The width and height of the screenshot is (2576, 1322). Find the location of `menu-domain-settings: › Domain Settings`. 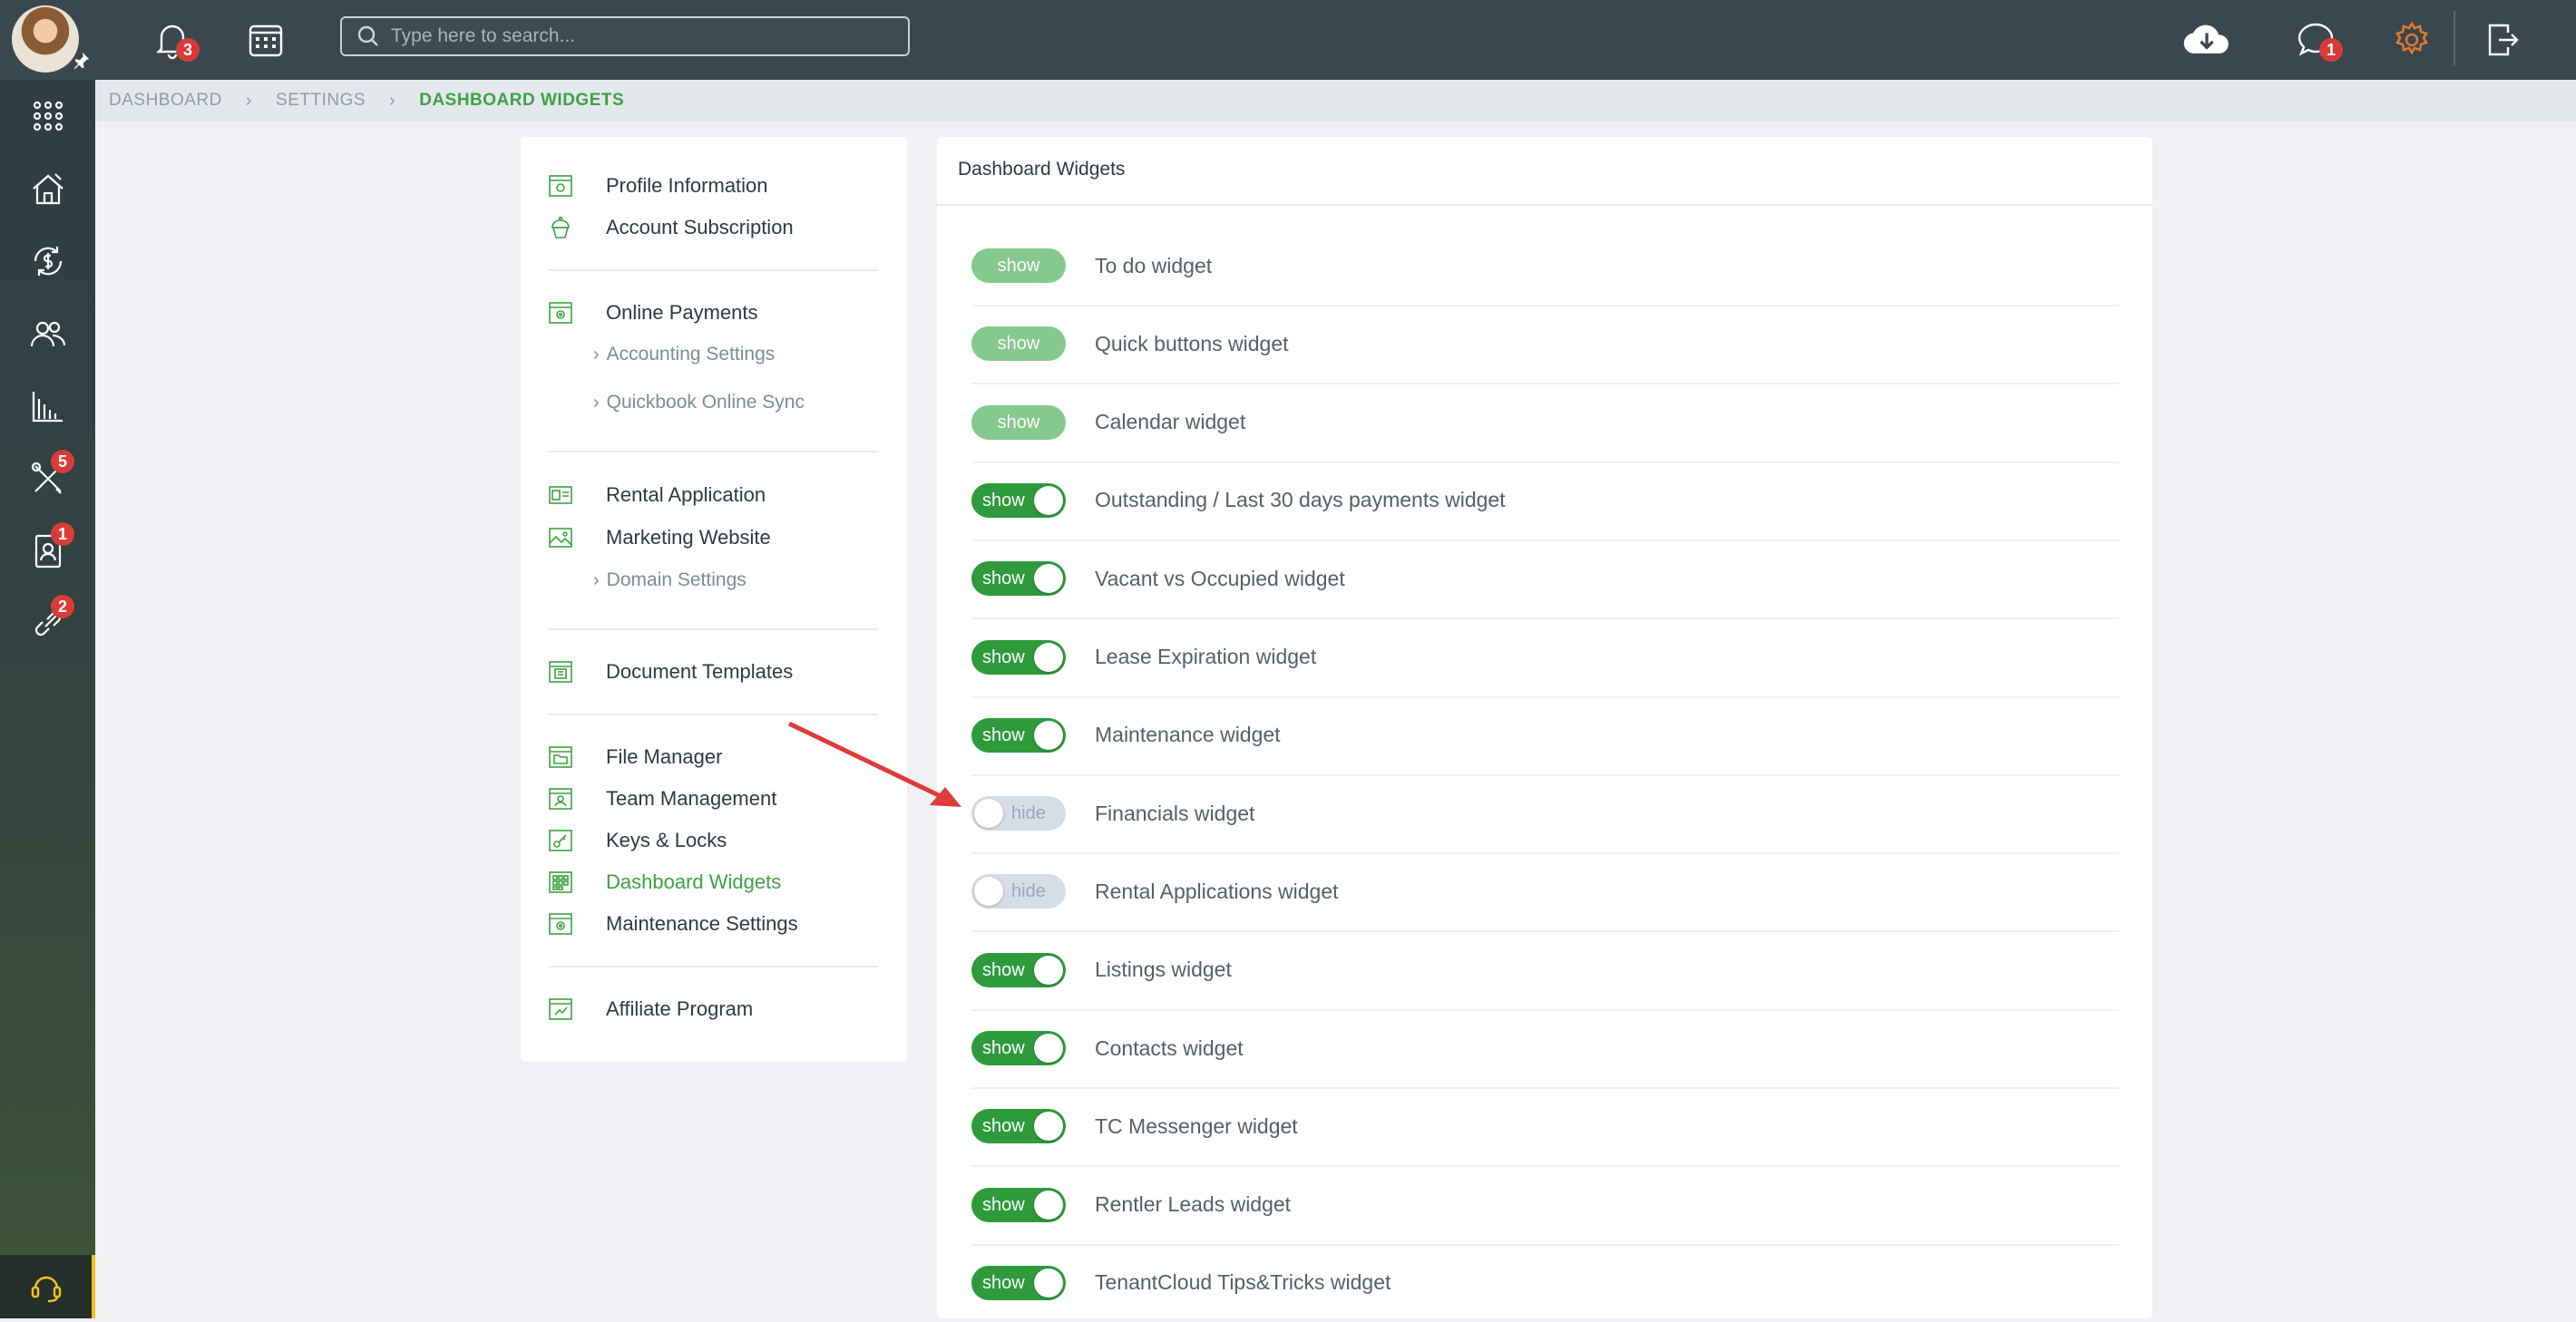

menu-domain-settings: › Domain Settings is located at coordinates (669, 580).